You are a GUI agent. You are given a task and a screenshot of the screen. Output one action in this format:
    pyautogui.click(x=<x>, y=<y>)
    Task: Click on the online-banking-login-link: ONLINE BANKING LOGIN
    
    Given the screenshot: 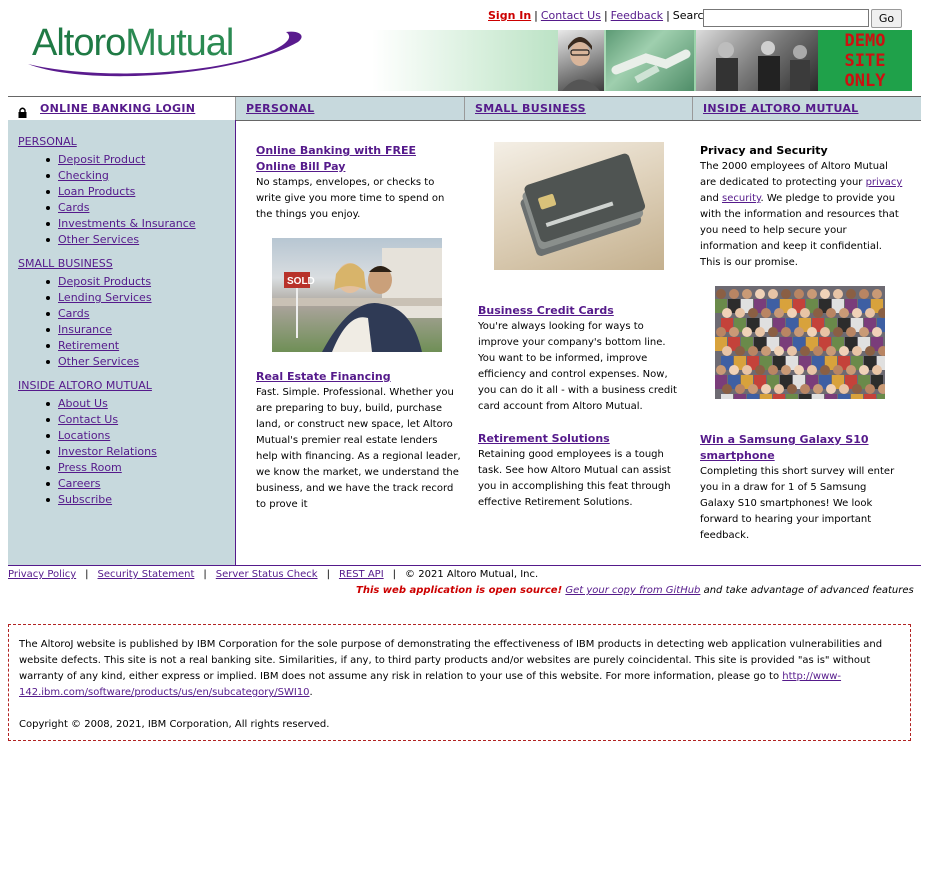 What is the action you would take?
    pyautogui.click(x=117, y=109)
    